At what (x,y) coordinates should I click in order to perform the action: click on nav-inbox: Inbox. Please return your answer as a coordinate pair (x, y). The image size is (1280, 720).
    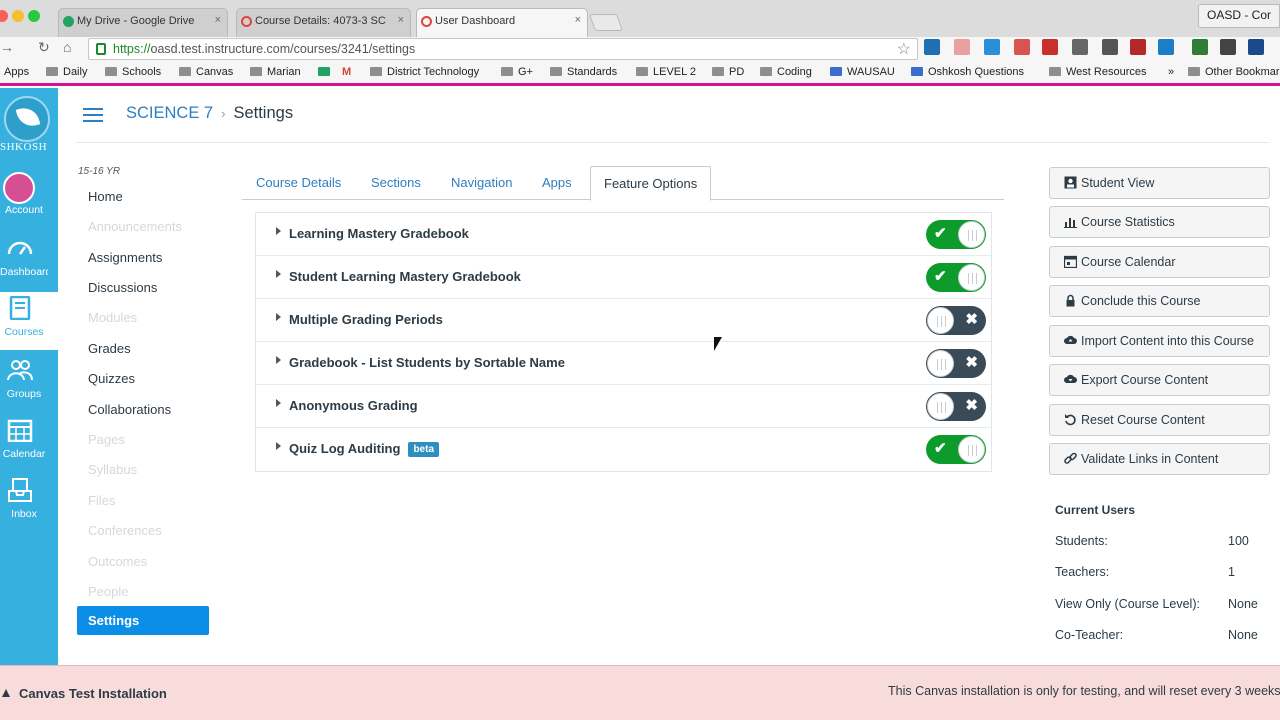
    Looking at the image, I should click on (29, 503).